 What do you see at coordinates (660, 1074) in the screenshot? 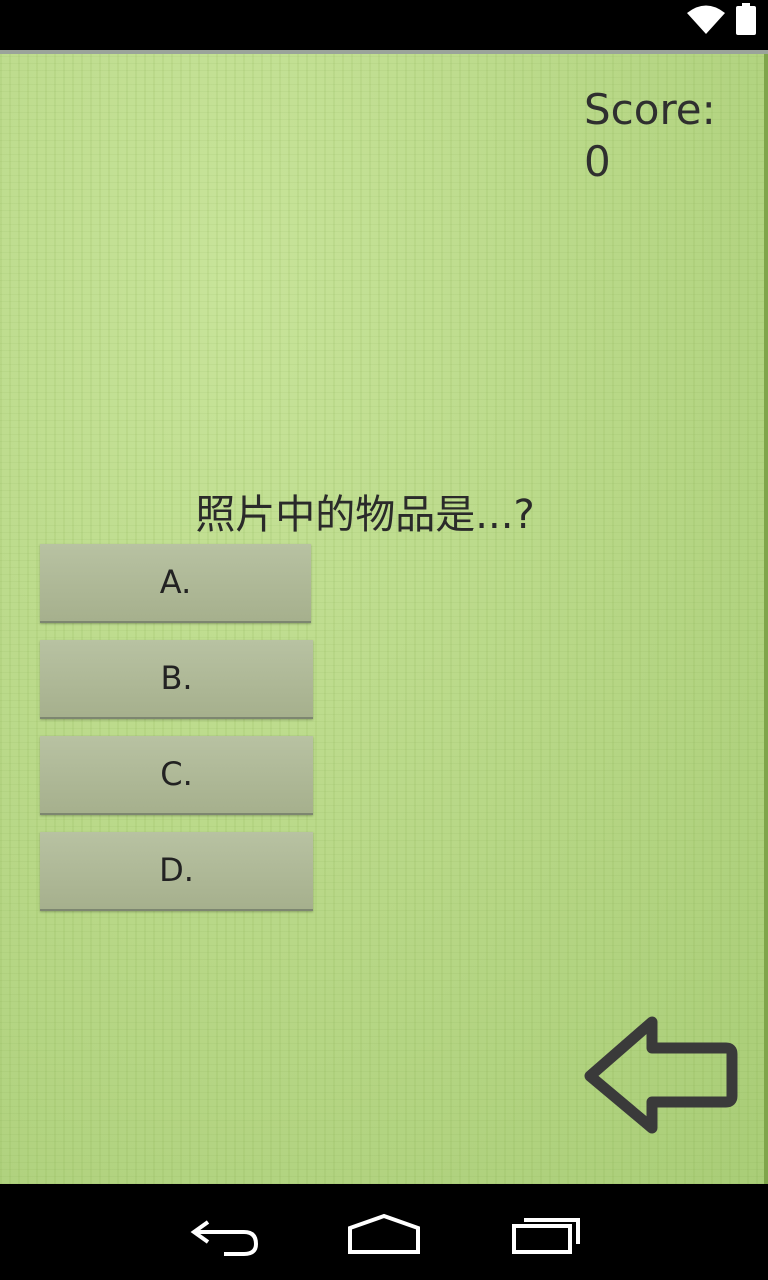
I see `back-arrow-icon` at bounding box center [660, 1074].